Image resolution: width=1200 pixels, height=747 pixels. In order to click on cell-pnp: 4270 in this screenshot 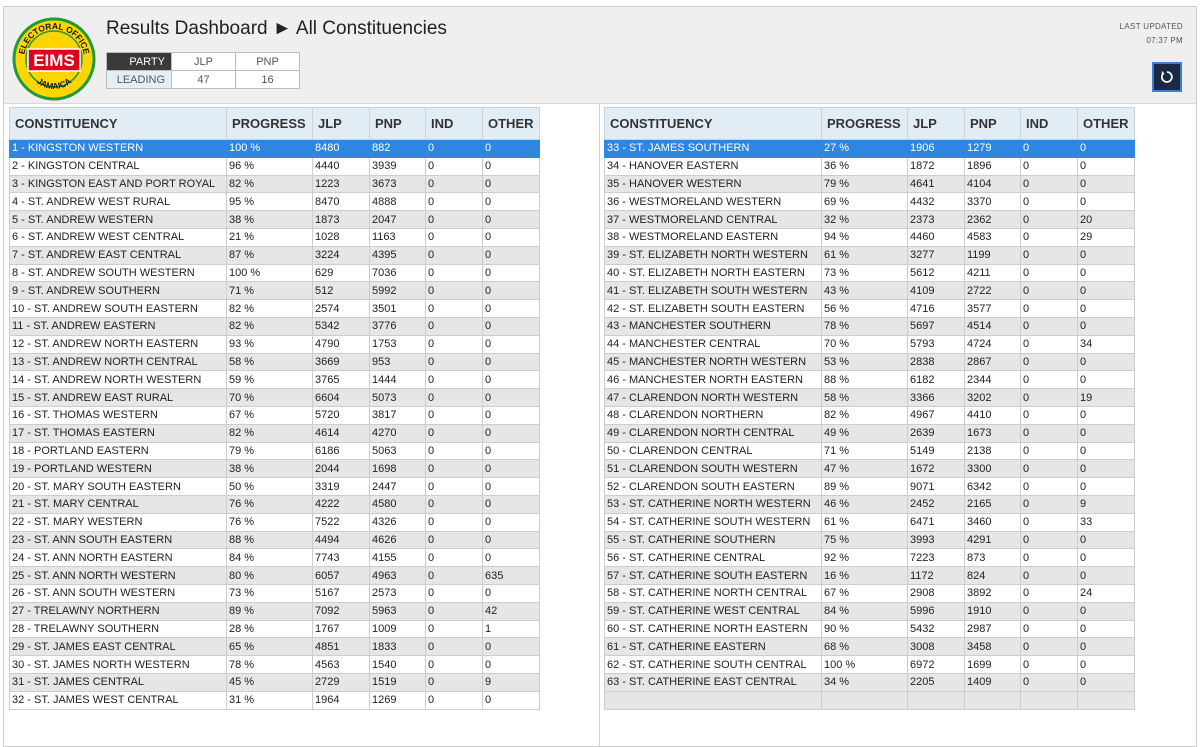, I will do `click(397, 433)`.